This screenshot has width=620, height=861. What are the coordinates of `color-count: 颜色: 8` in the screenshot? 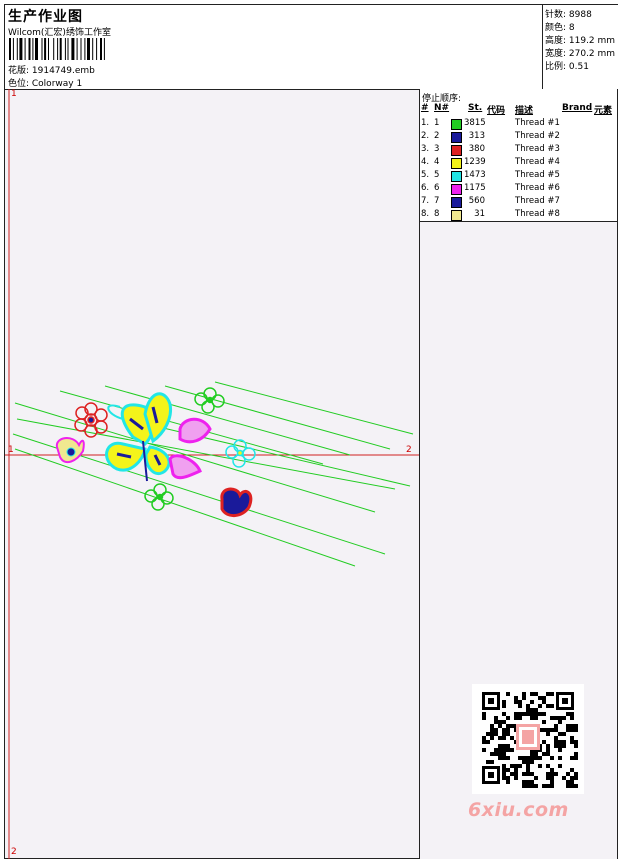 It's located at (560, 28).